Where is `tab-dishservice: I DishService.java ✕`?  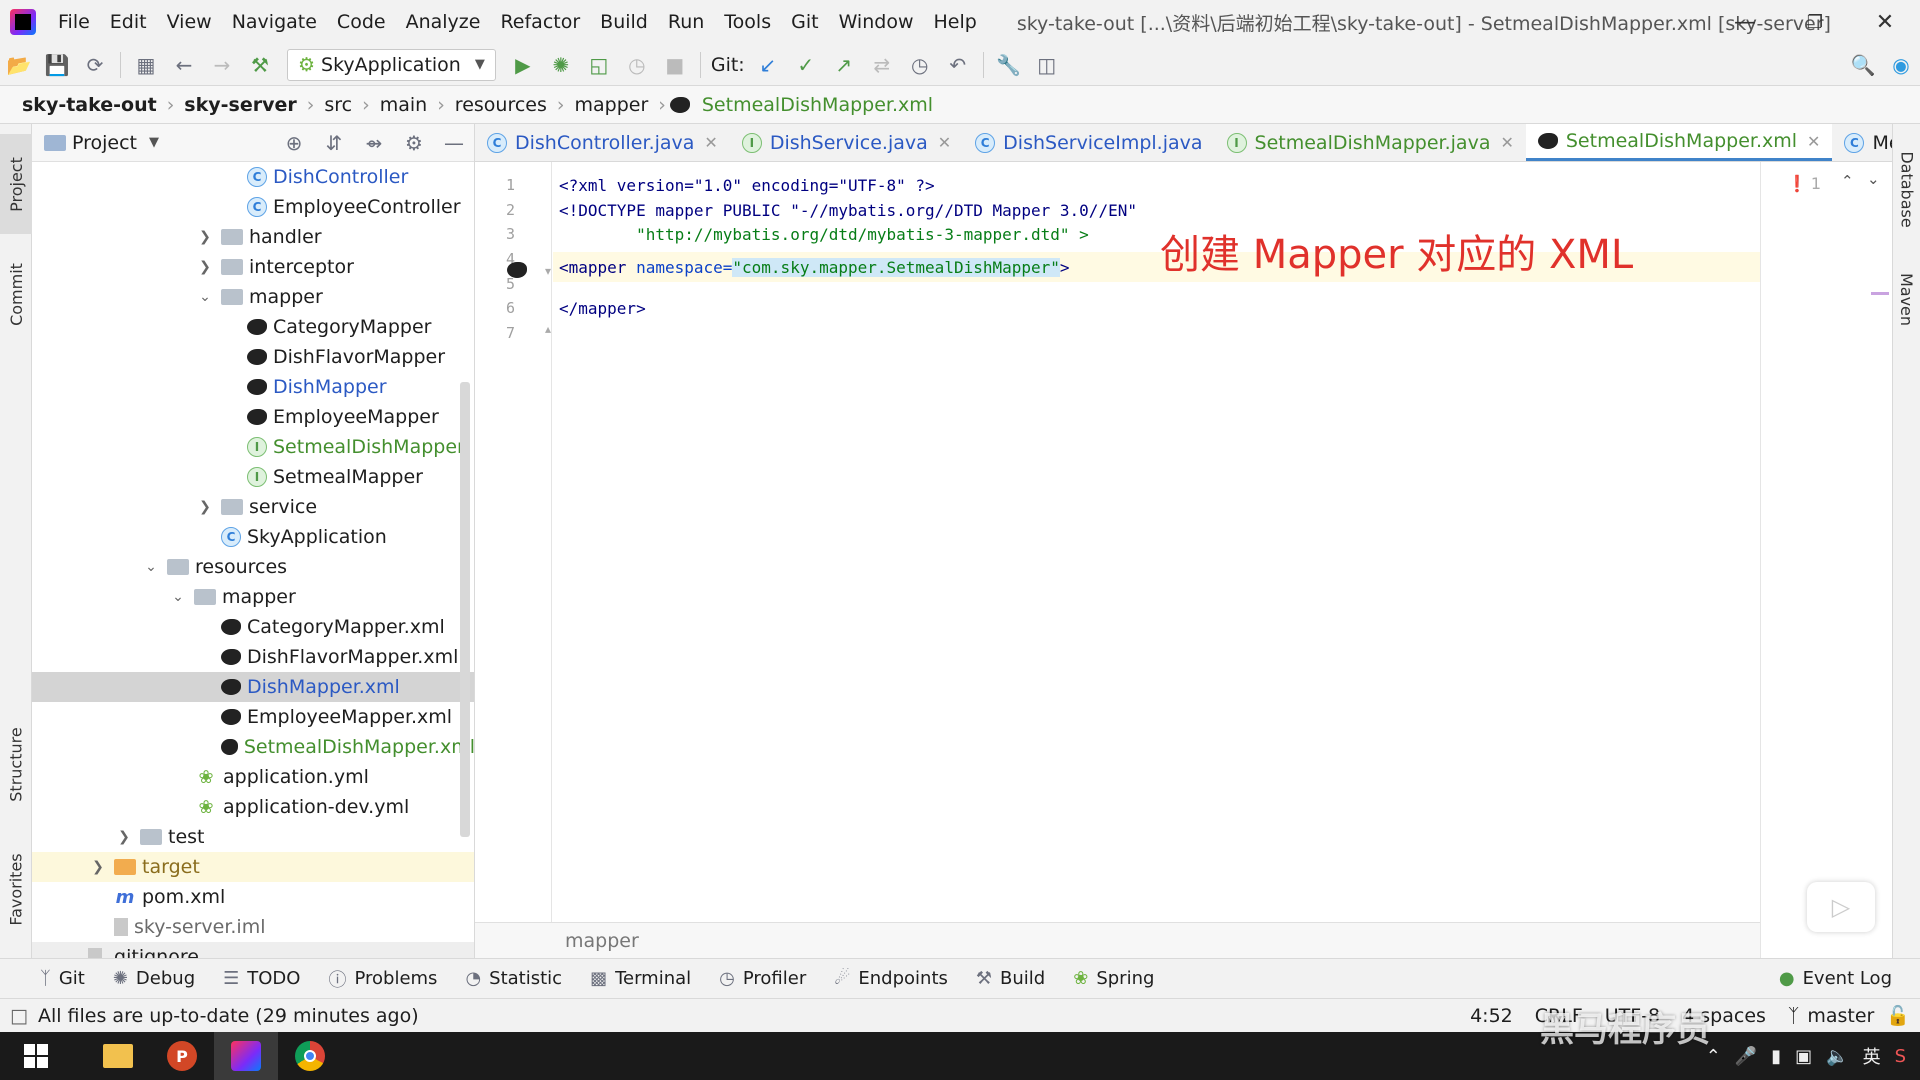
tab-dishservice: I DishService.java ✕ is located at coordinates (846, 142).